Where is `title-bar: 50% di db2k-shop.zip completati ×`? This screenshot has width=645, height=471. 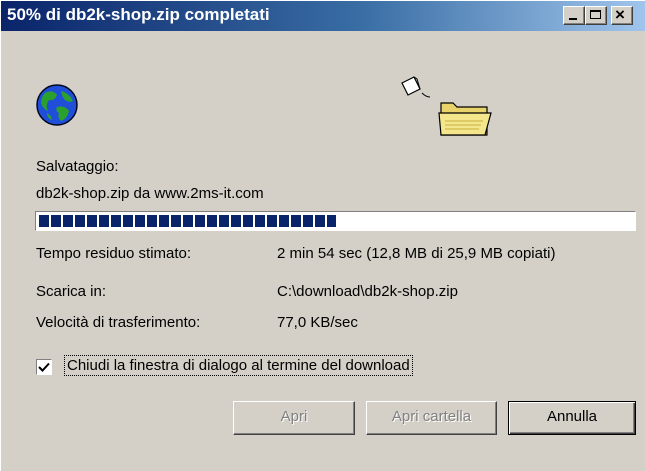 title-bar: 50% di db2k-shop.zip completati × is located at coordinates (323, 16).